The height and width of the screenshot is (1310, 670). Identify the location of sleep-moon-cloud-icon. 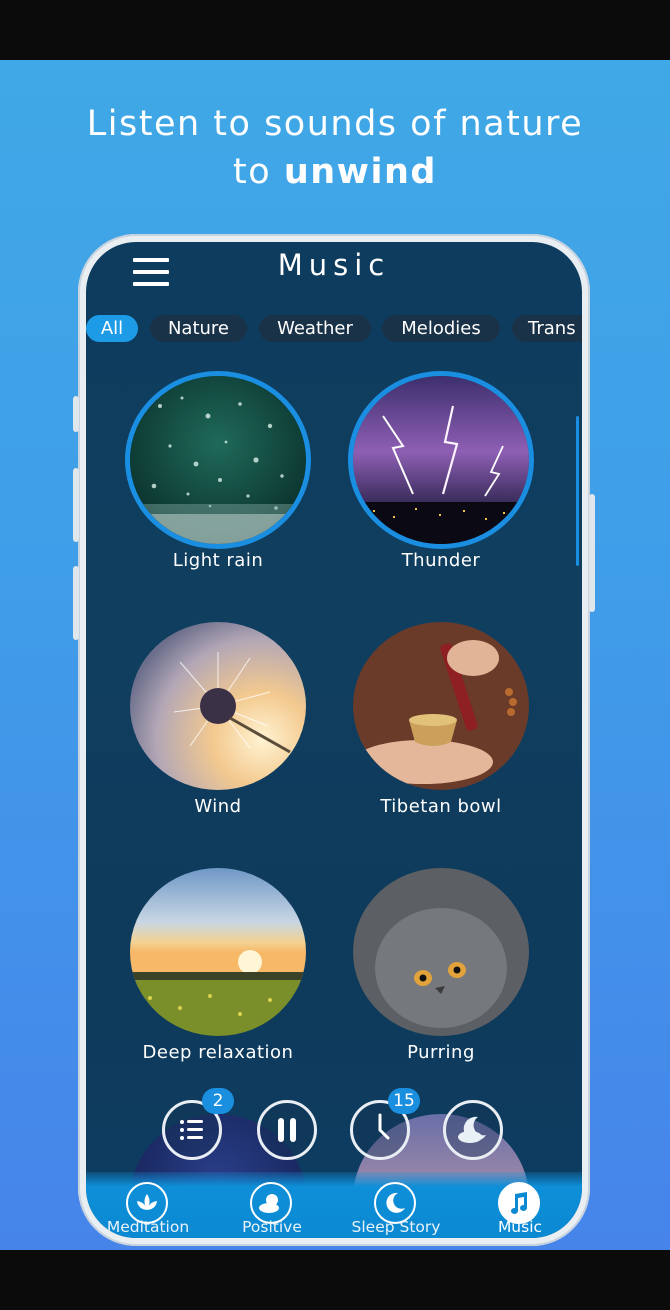
(472, 1129).